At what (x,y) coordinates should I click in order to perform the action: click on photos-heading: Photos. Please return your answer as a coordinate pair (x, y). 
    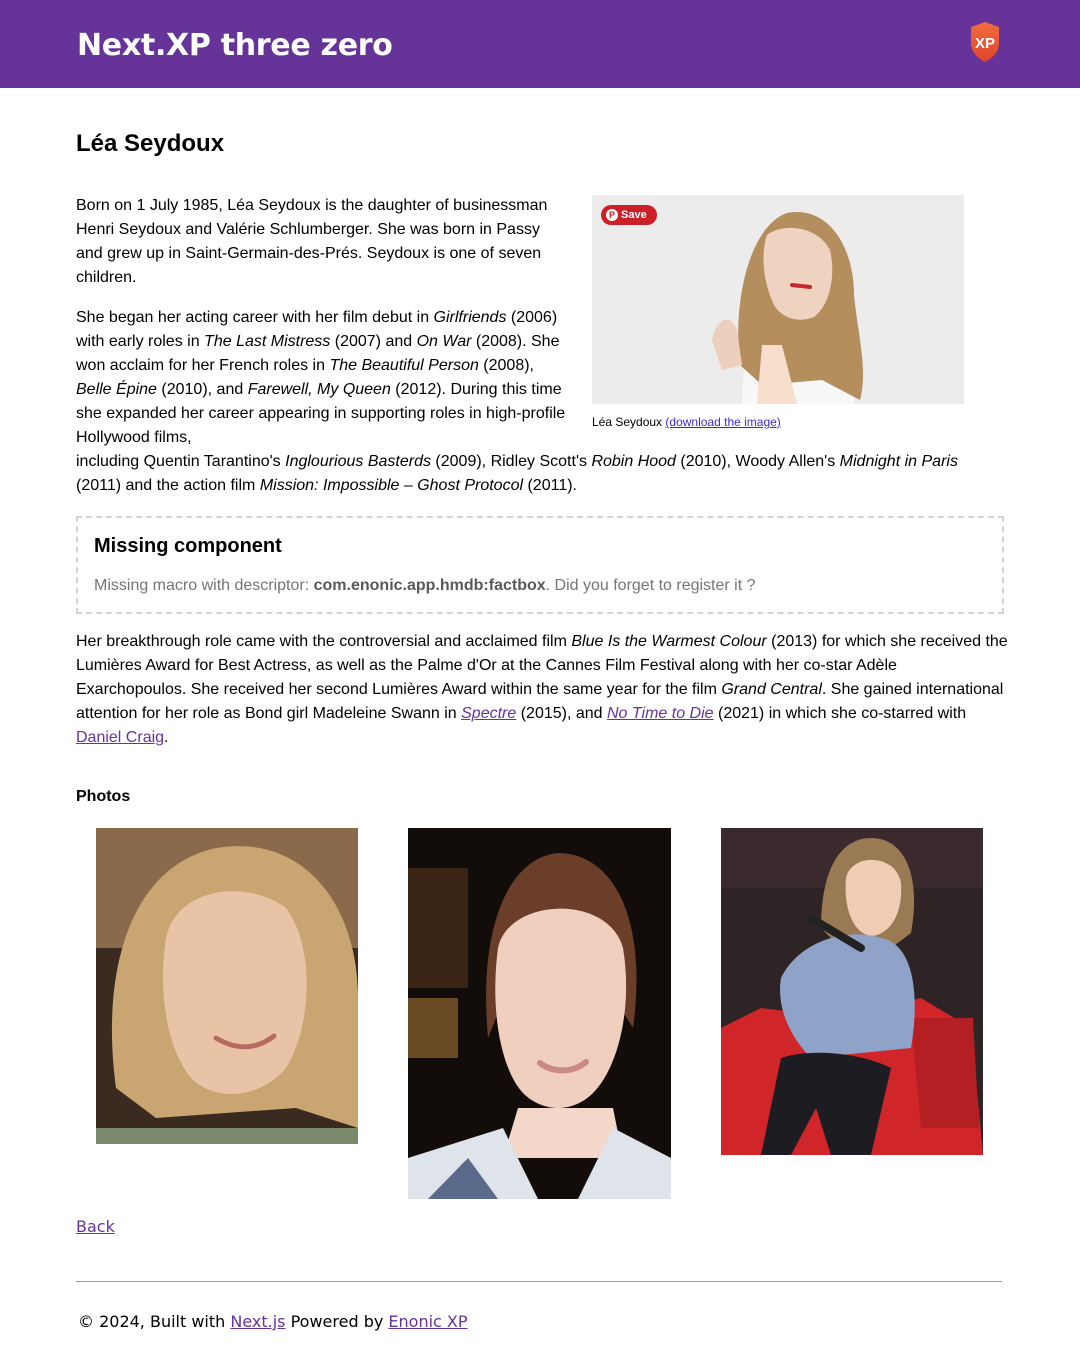
    Looking at the image, I should click on (103, 796).